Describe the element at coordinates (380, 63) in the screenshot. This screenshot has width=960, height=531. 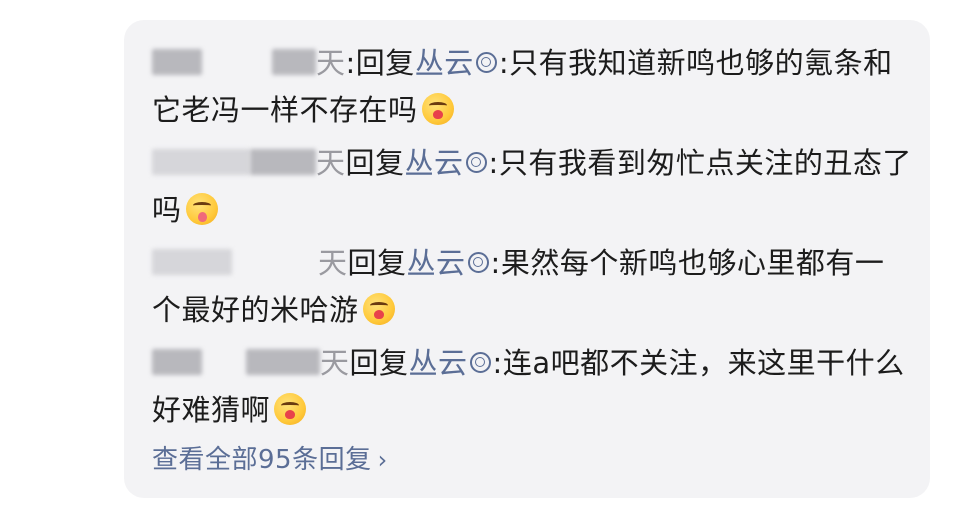
I see `reply-label: :回复` at that location.